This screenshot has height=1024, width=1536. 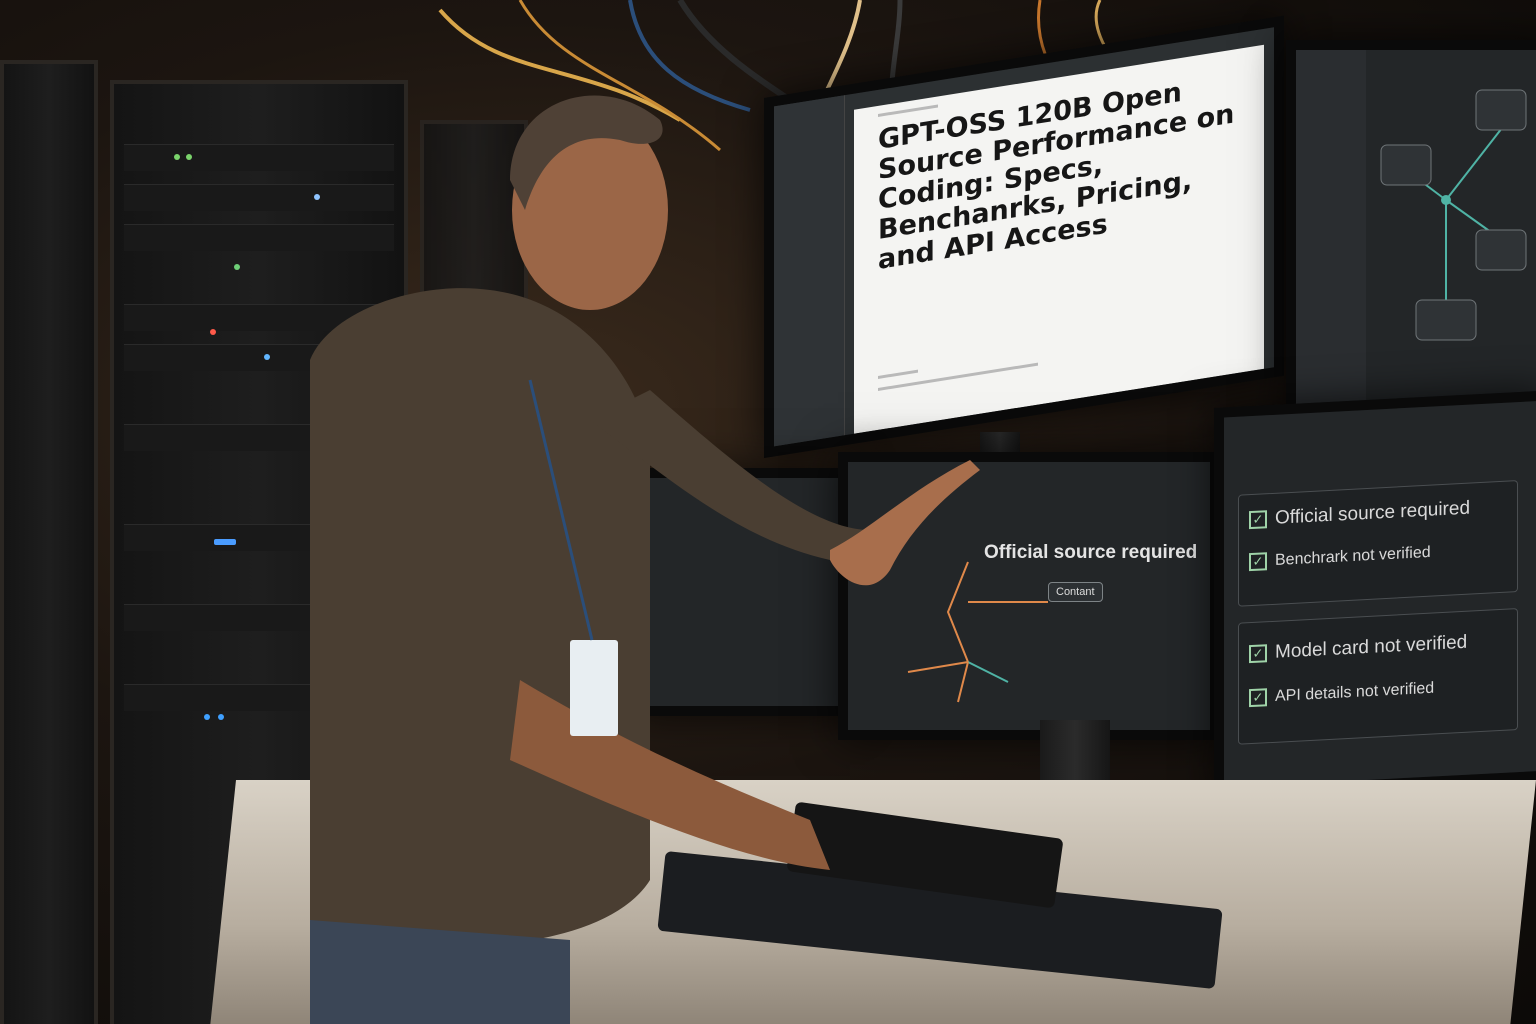 What do you see at coordinates (1373, 513) in the screenshot?
I see `check-item-label: Official source required` at bounding box center [1373, 513].